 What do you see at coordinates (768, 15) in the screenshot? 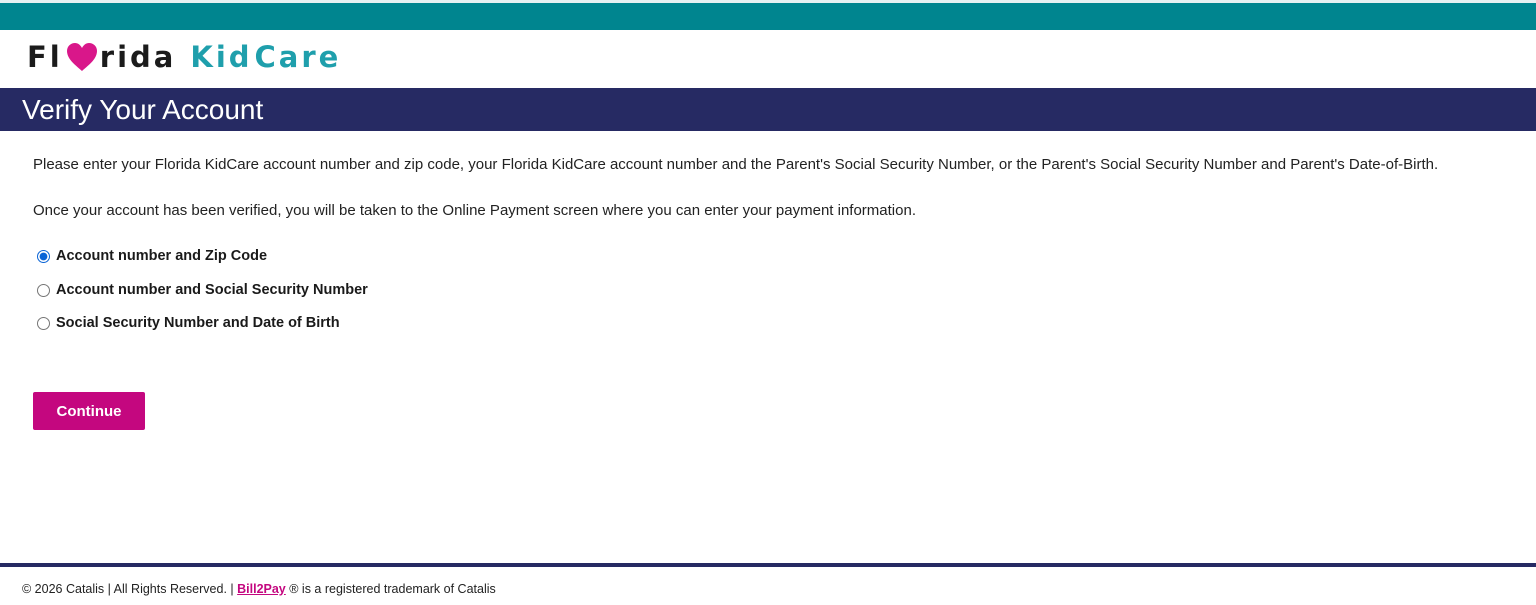
I see `top-color-band` at bounding box center [768, 15].